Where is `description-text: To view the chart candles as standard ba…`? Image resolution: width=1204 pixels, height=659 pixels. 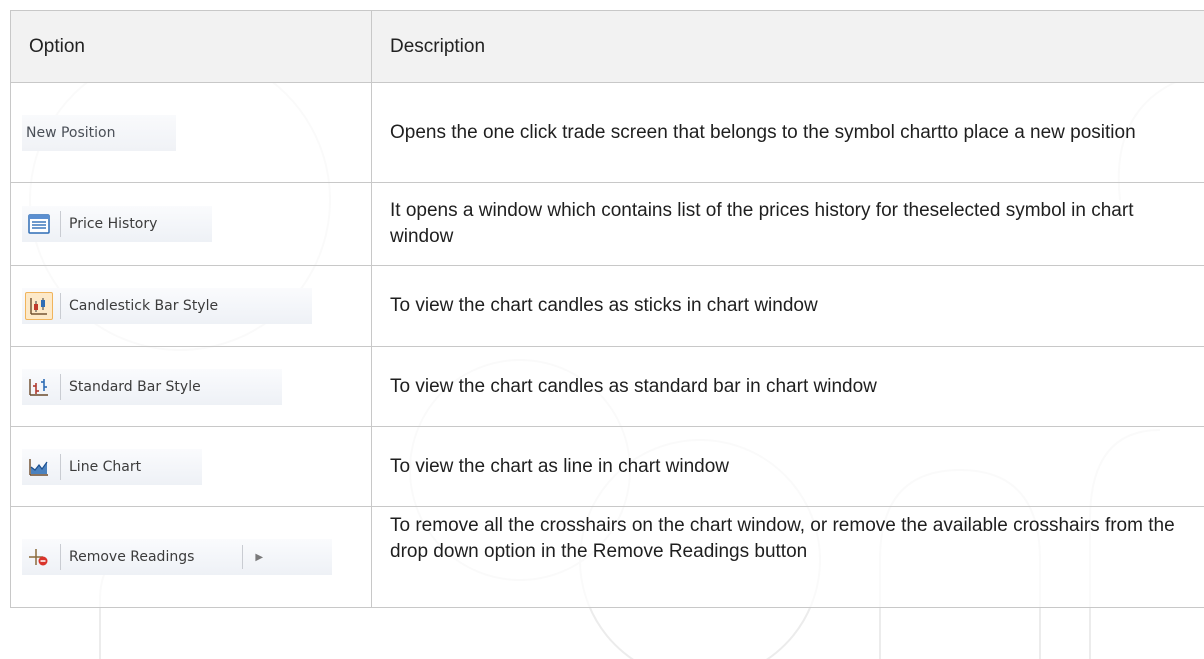
description-text: To view the chart candles as standard ba… is located at coordinates (633, 386).